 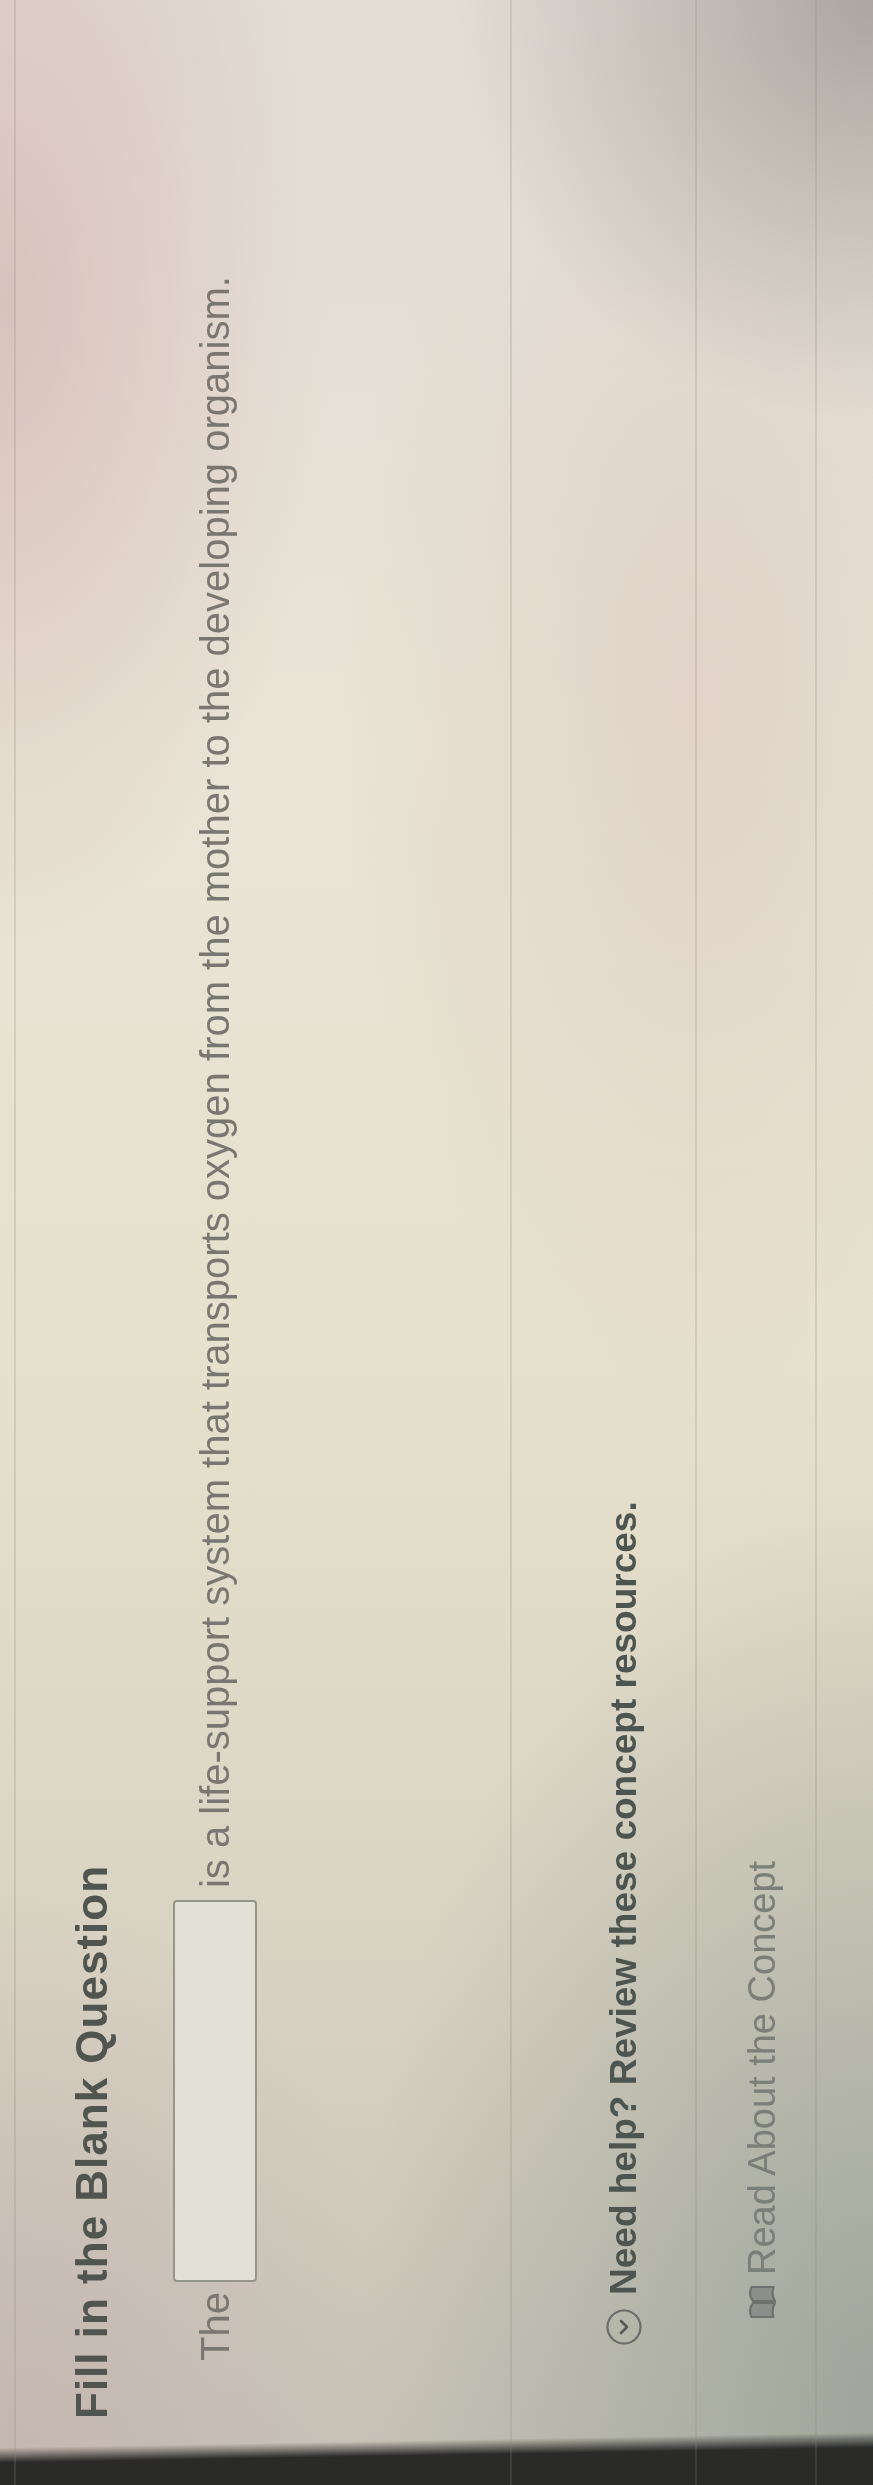 I want to click on concept-resources-toggle: Need help? Review these concept resources., so click(x=624, y=1923).